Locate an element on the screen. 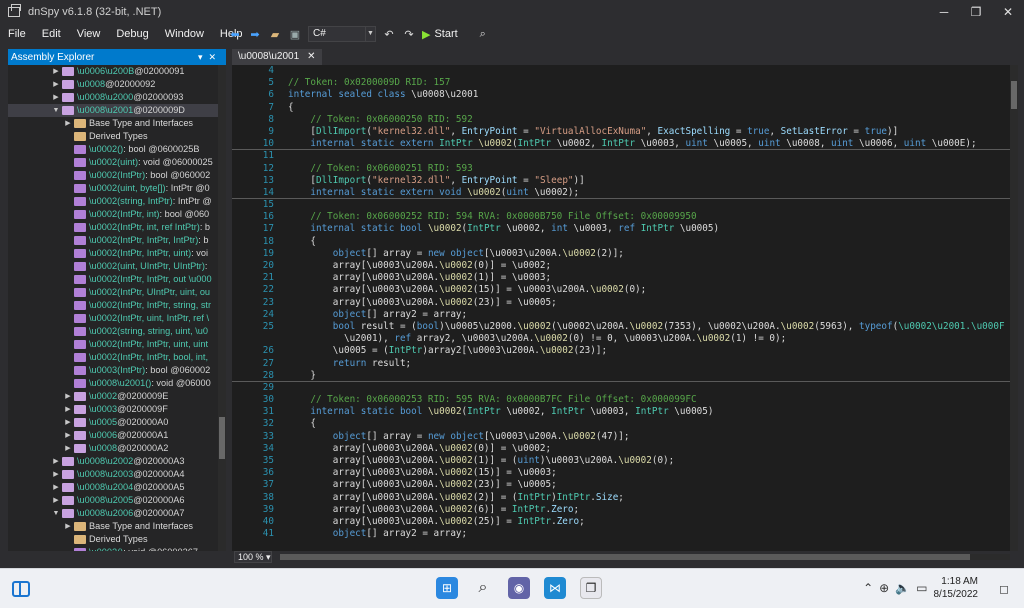 The image size is (1024, 608). tree-item: \u0002(uint, UIntPtr, UIntPtr) : is located at coordinates (117, 266).